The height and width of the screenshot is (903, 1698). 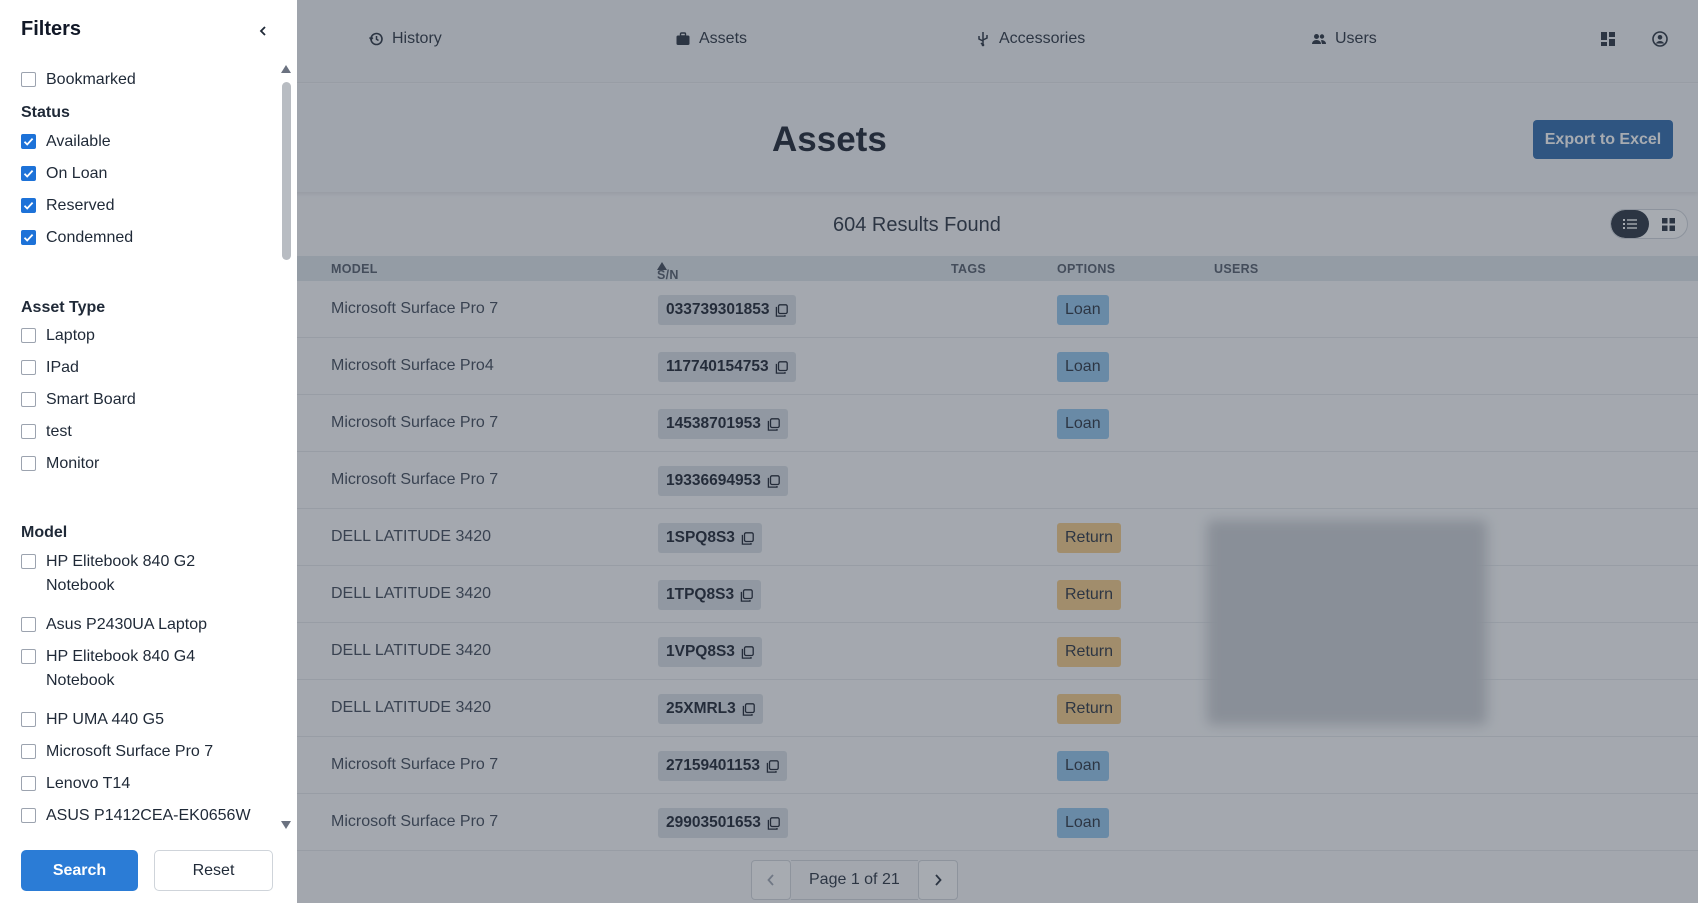 I want to click on filters-title: Filters, so click(x=51, y=29).